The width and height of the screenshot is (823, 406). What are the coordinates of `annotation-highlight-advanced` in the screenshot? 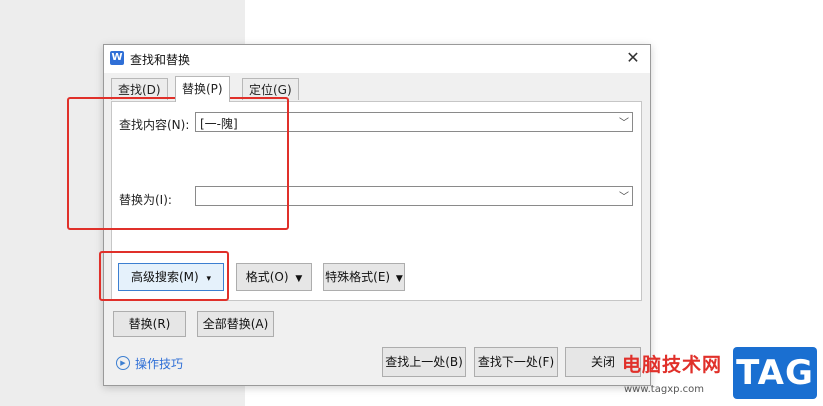 It's located at (164, 276).